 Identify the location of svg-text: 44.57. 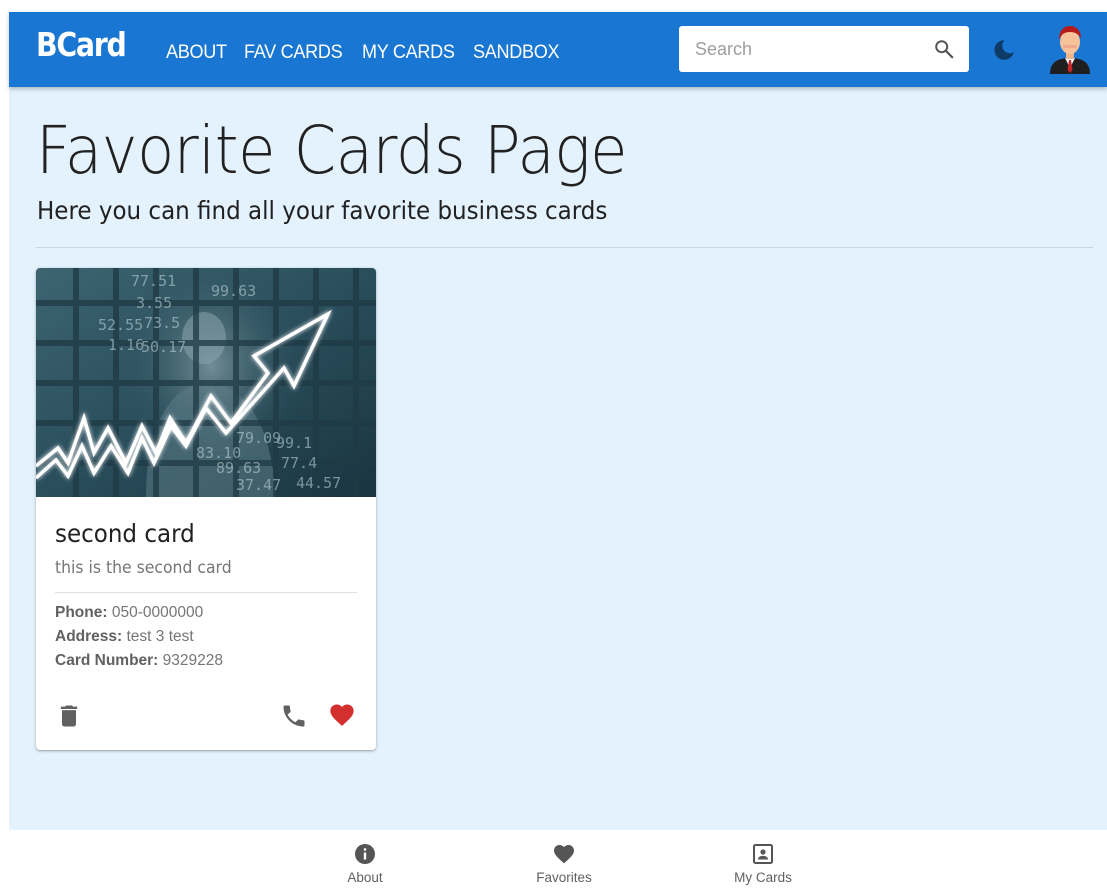
(318, 483).